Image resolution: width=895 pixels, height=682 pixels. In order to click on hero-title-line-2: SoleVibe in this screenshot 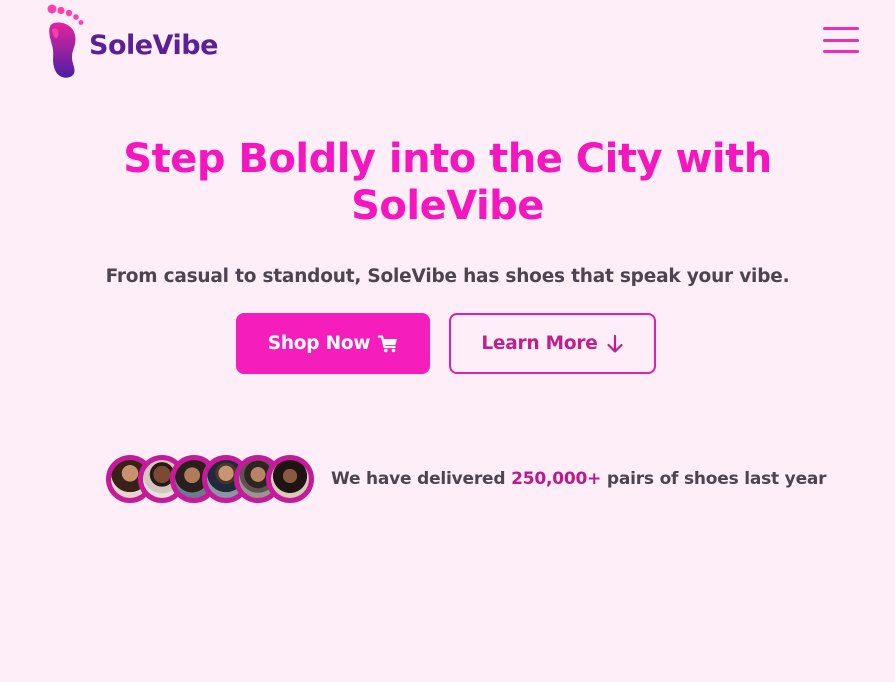, I will do `click(447, 206)`.